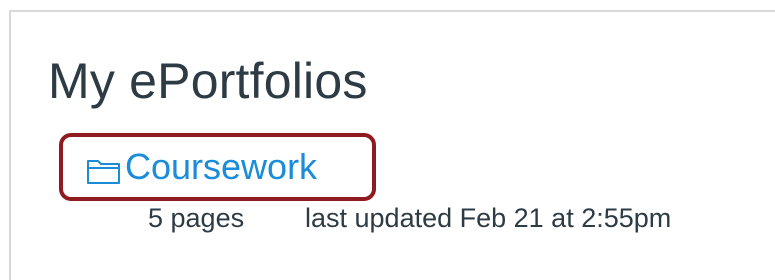  I want to click on last-updated: last updated Feb 21 at 2:55pm, so click(488, 218).